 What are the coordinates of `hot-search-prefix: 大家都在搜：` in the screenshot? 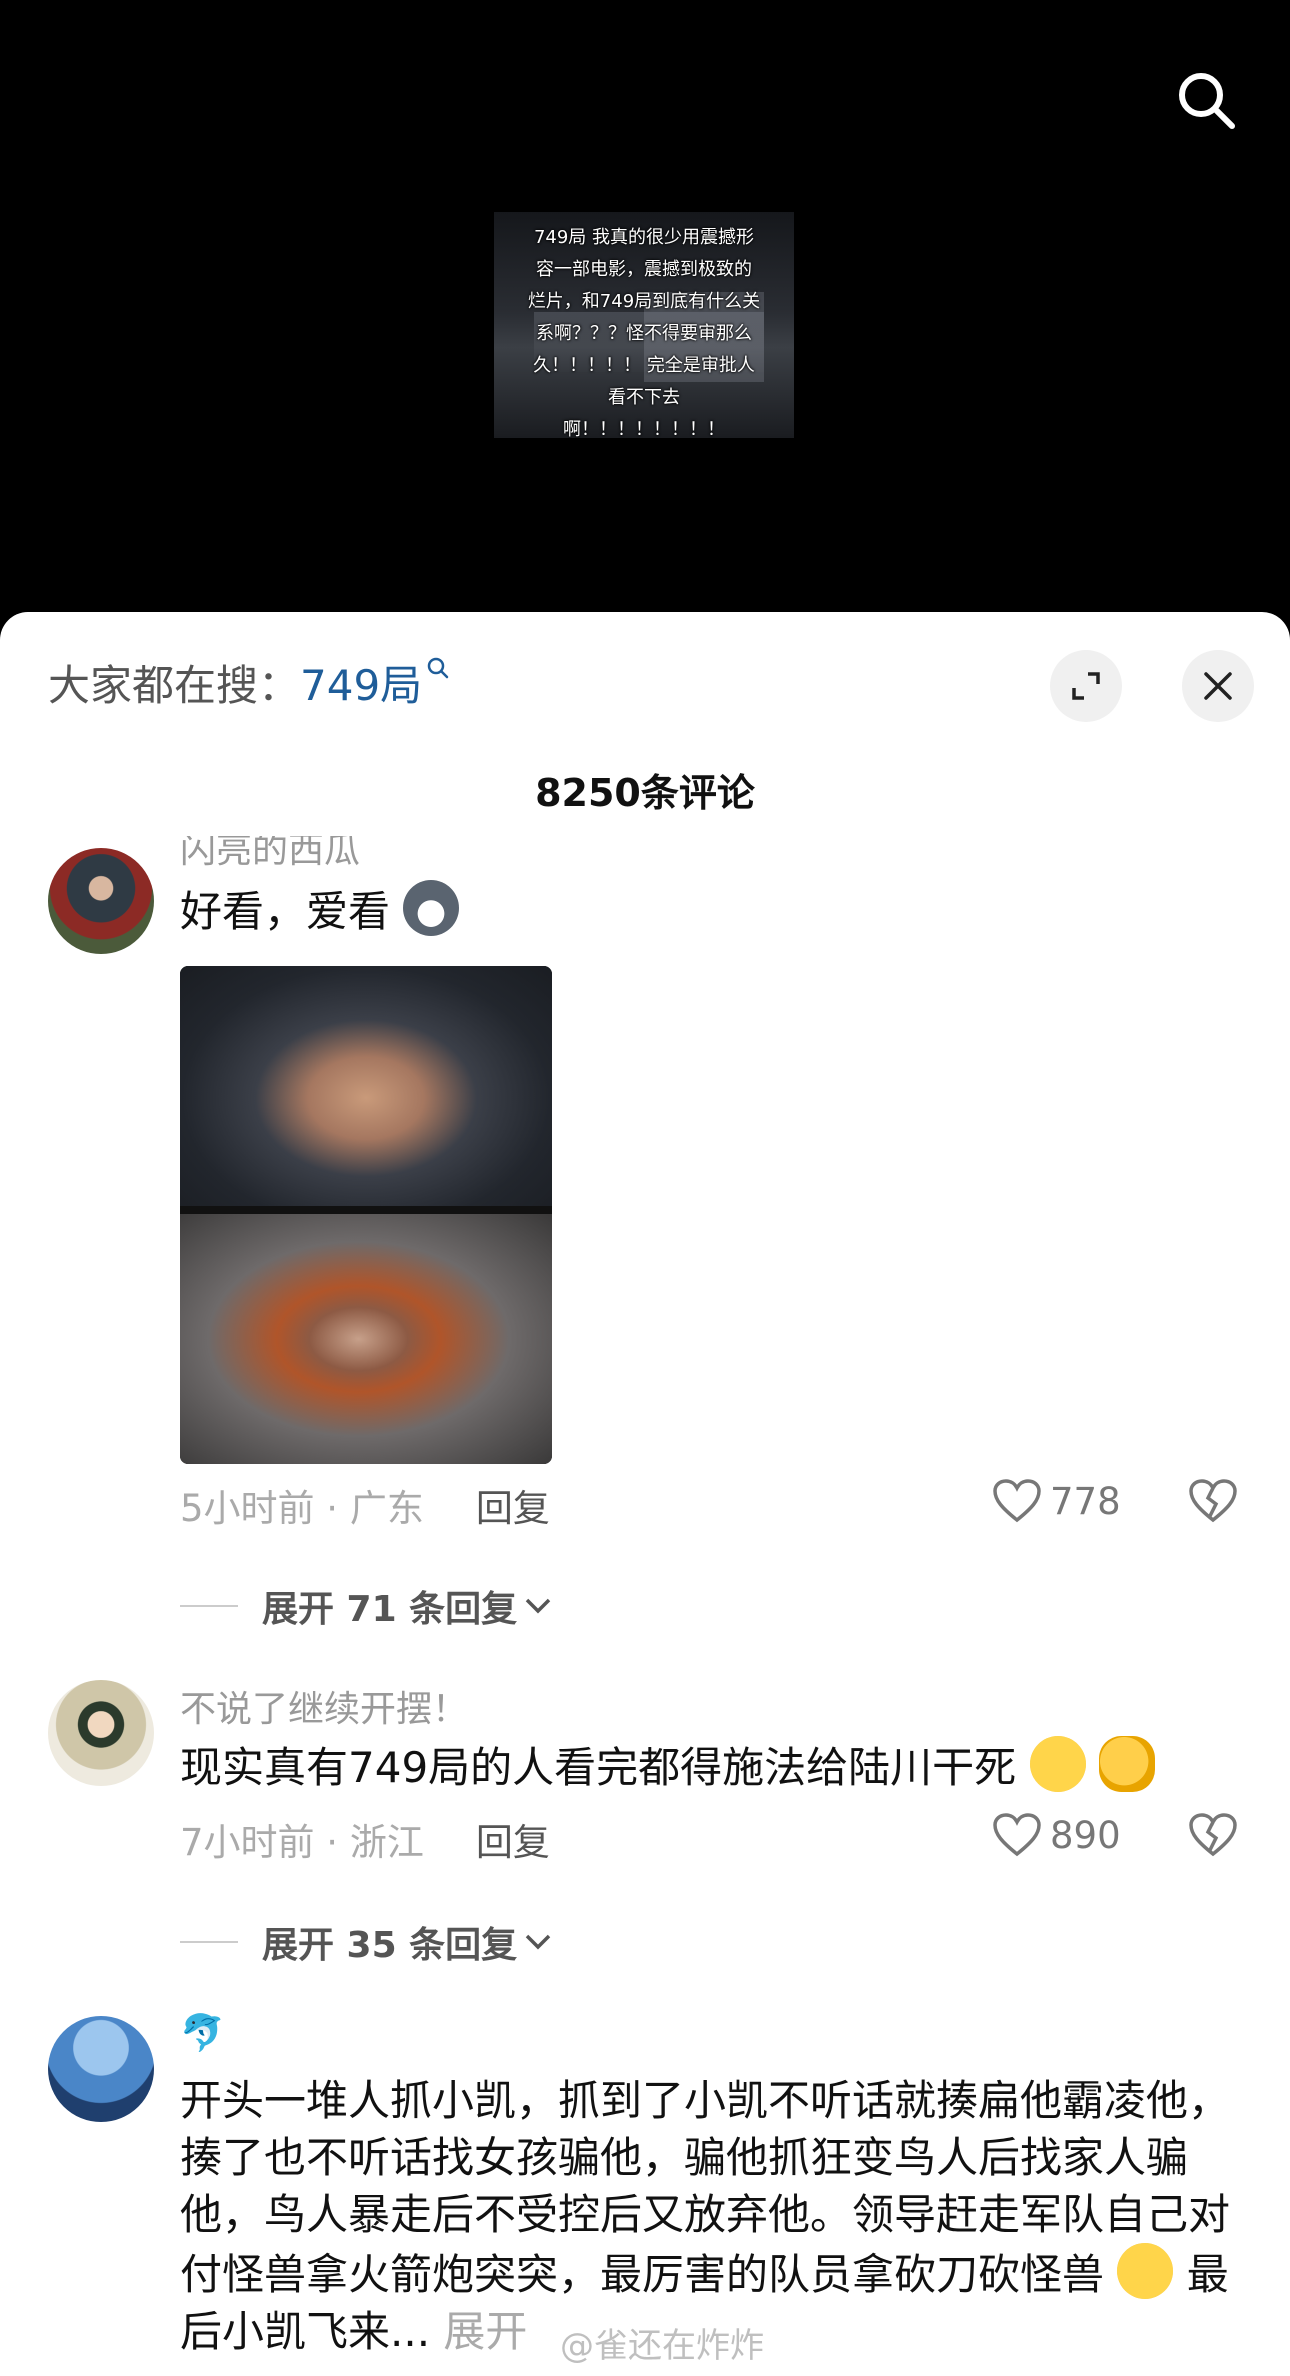 It's located at (174, 685).